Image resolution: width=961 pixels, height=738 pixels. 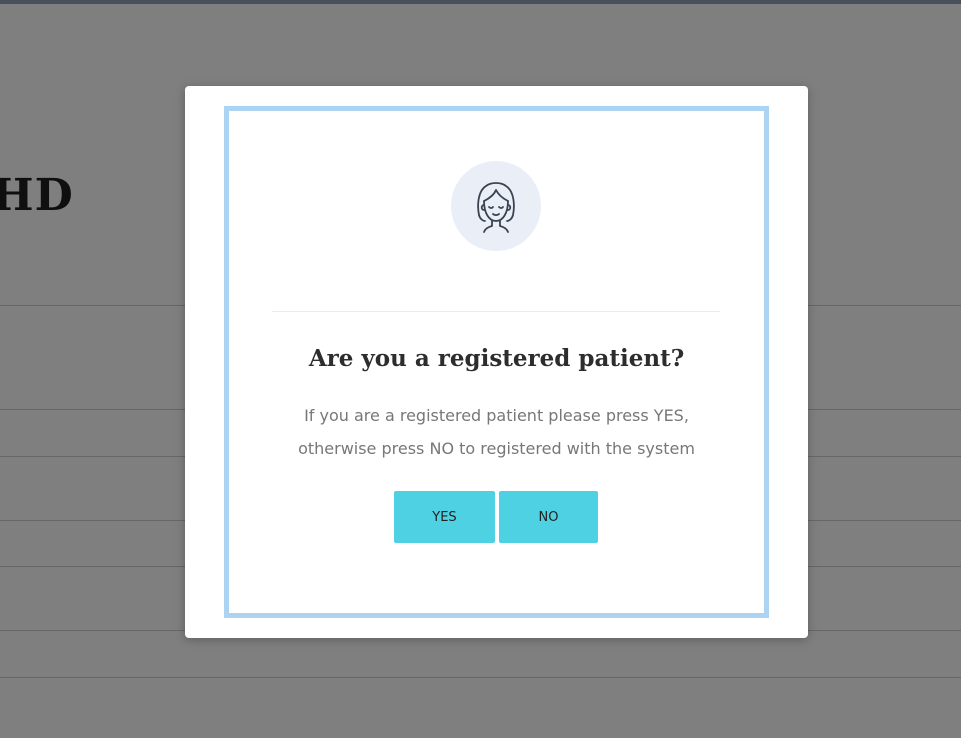 What do you see at coordinates (548, 517) in the screenshot?
I see `no-button: NO` at bounding box center [548, 517].